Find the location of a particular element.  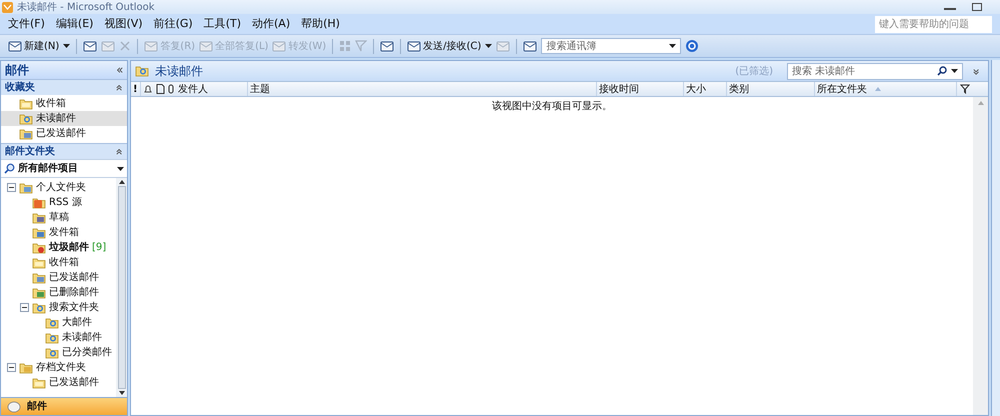

scroll-up-icon is located at coordinates (121, 182).